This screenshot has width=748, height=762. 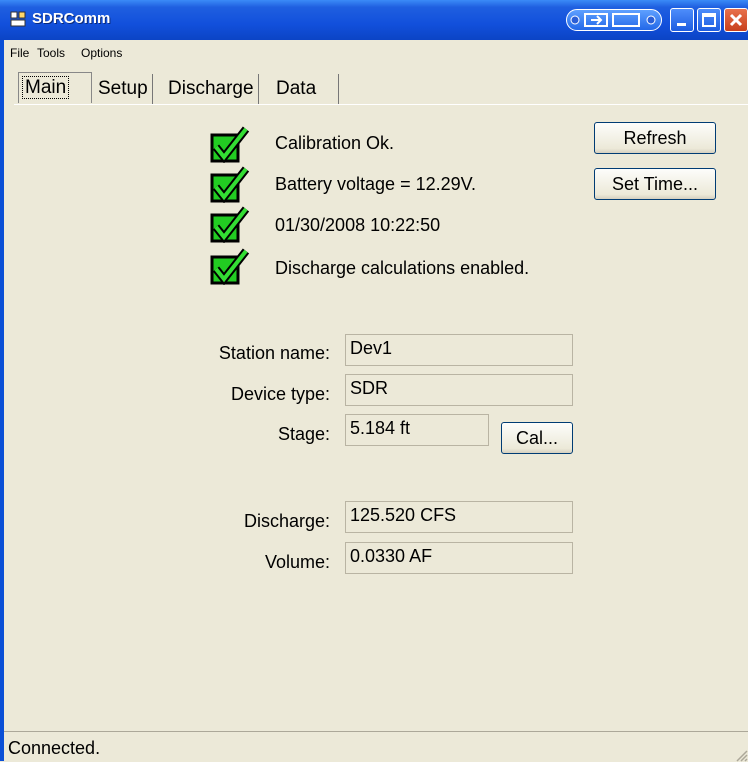 What do you see at coordinates (376, 746) in the screenshot?
I see `status-bar: Connected.` at bounding box center [376, 746].